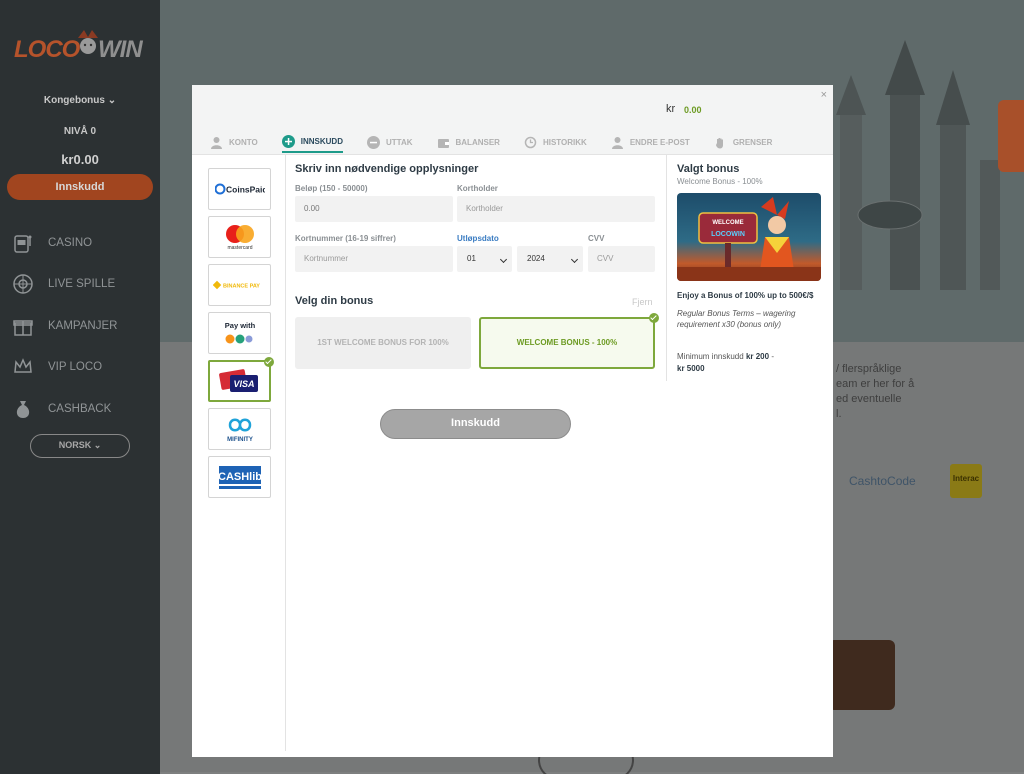 This screenshot has width=1024, height=774. I want to click on visa-card-logo: VISA, so click(238, 380).